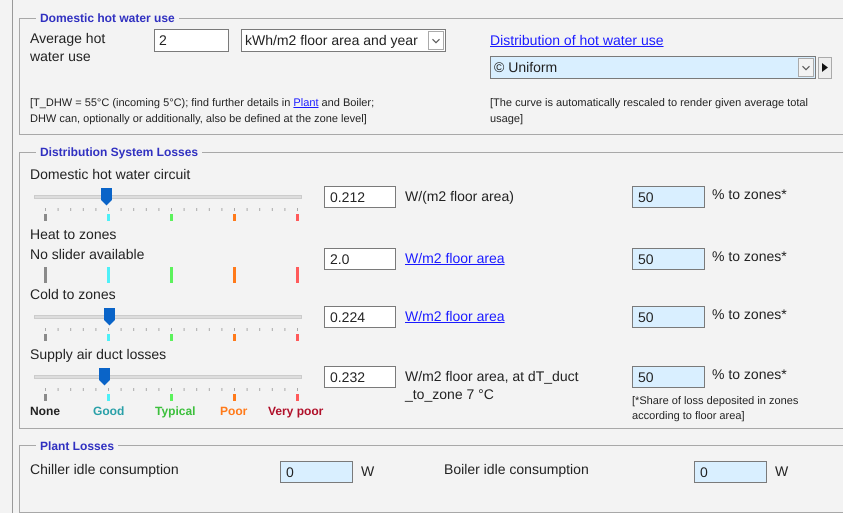  Describe the element at coordinates (716, 409) in the screenshot. I see `footnote-text: [*Share of loss deposited in zones according to floor area]` at that location.